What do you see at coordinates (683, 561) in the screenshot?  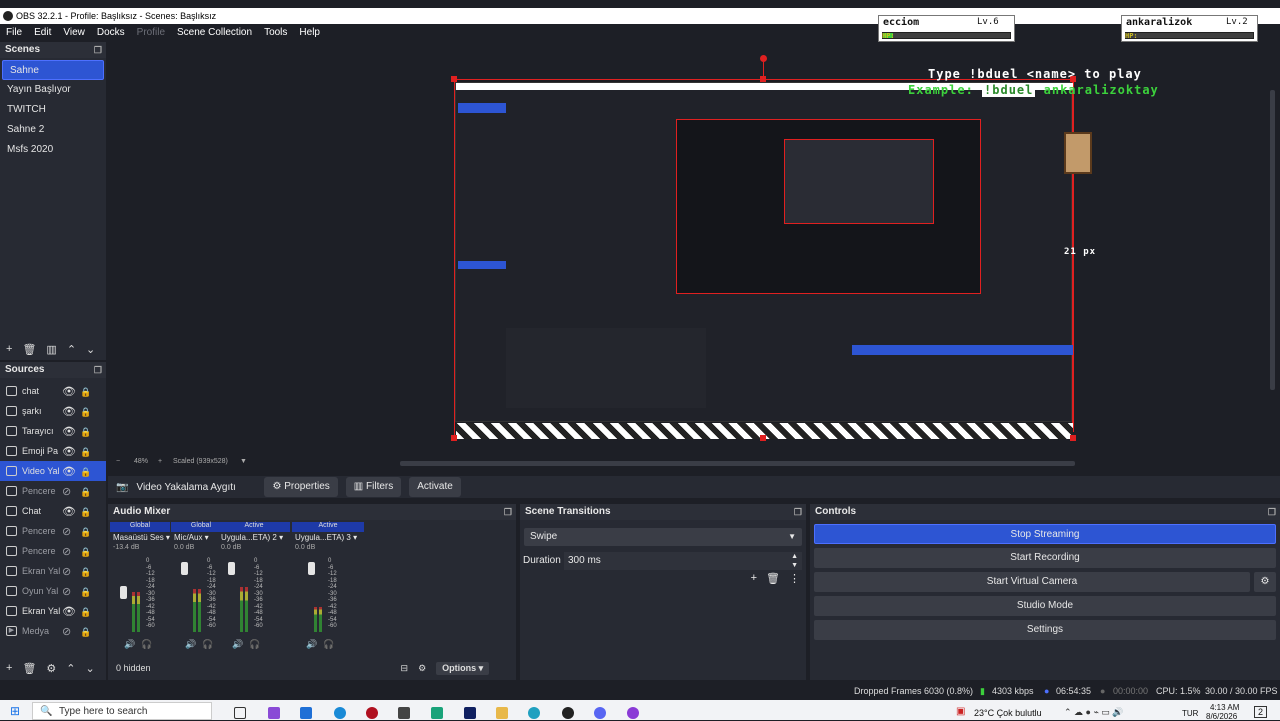 I see `duration-spinbox: 300 ms ▲ ▼` at bounding box center [683, 561].